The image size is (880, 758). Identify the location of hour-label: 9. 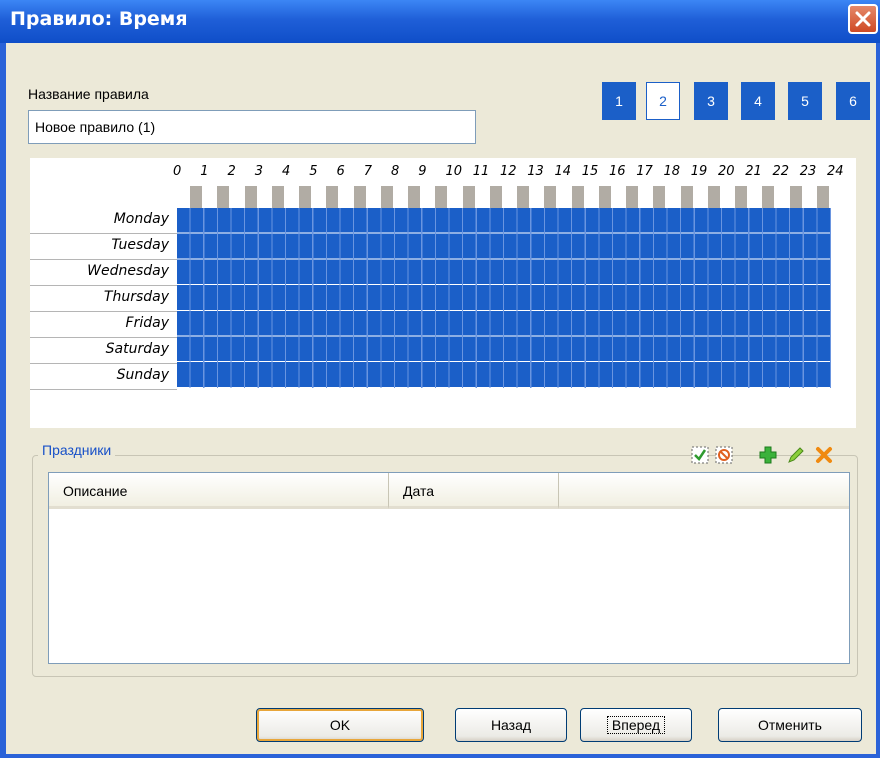
(422, 171).